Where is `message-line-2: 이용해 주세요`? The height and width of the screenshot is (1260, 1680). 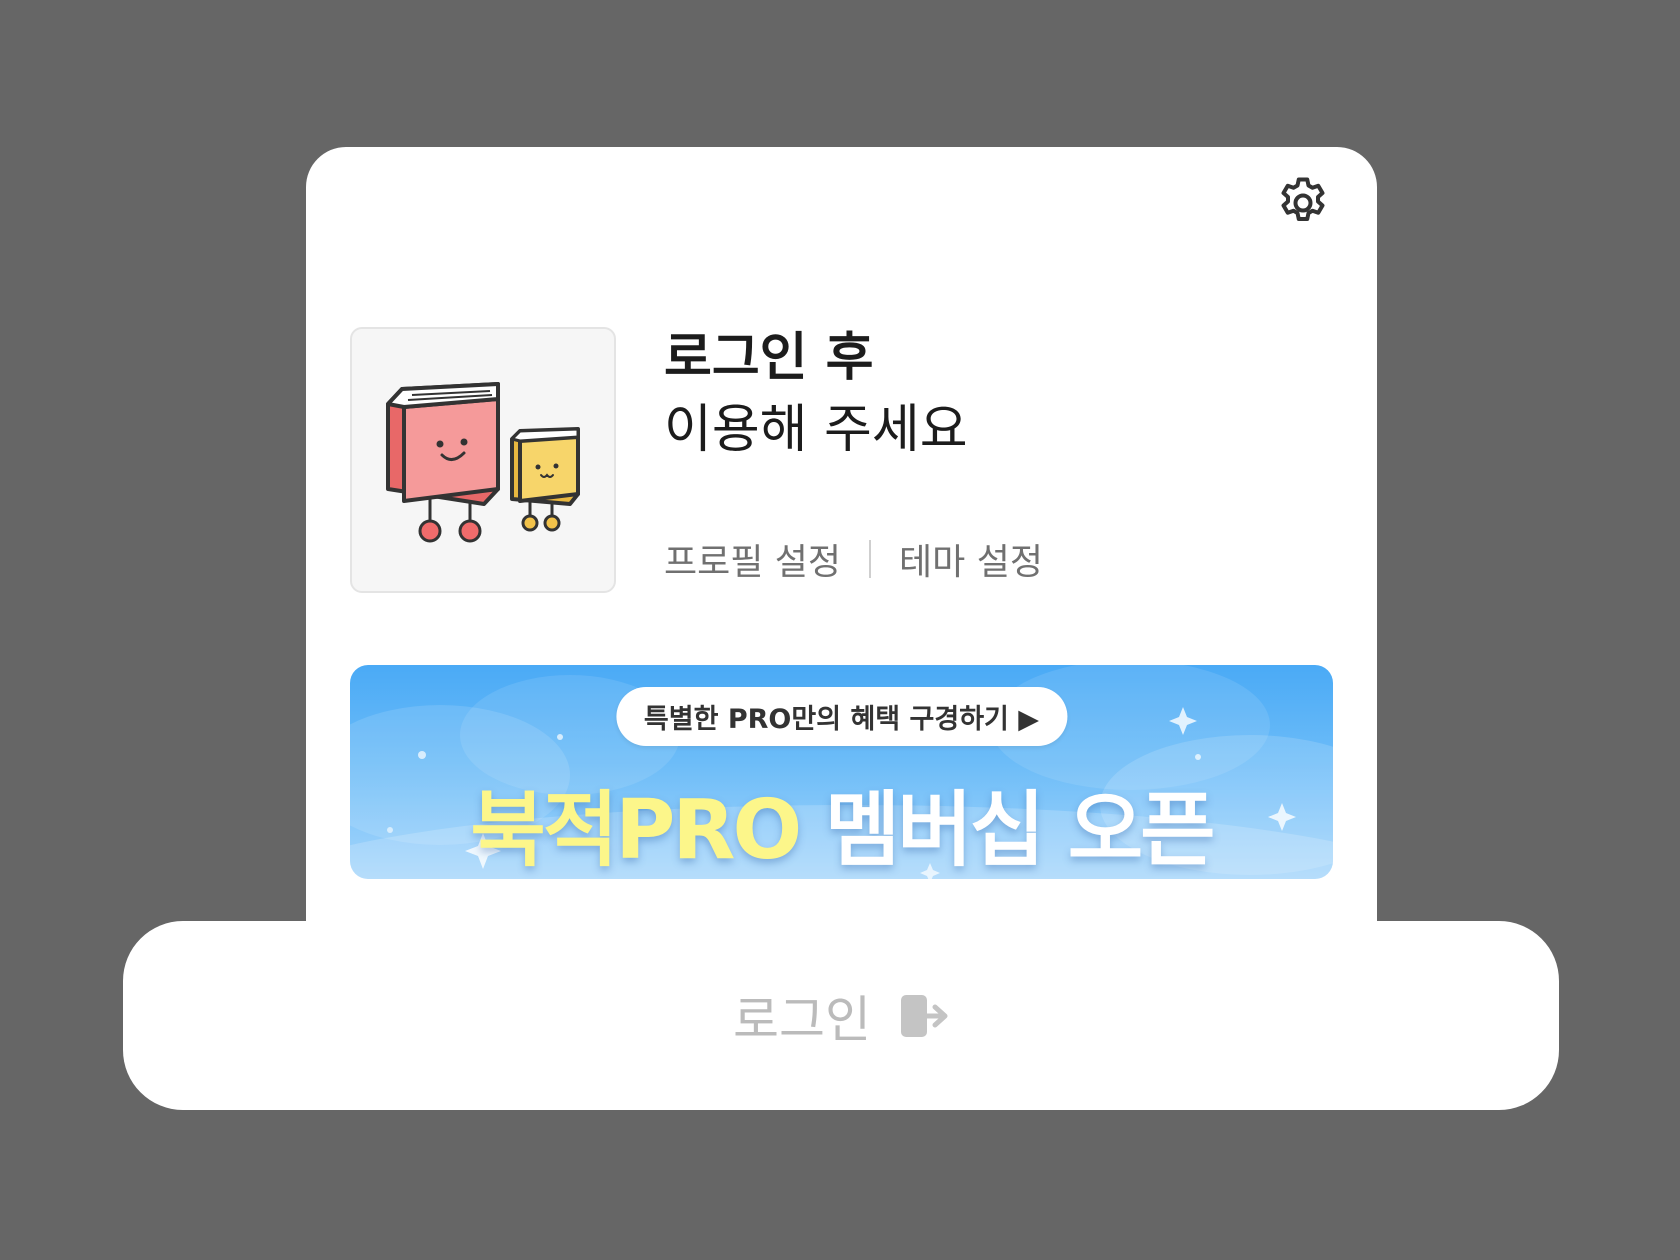
message-line-2: 이용해 주세요 is located at coordinates (816, 430).